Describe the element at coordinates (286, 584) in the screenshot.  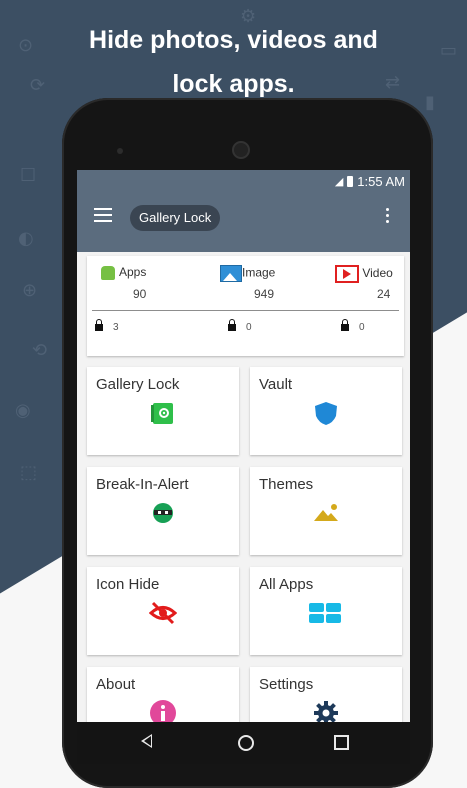
I see `tile-label: All Apps` at that location.